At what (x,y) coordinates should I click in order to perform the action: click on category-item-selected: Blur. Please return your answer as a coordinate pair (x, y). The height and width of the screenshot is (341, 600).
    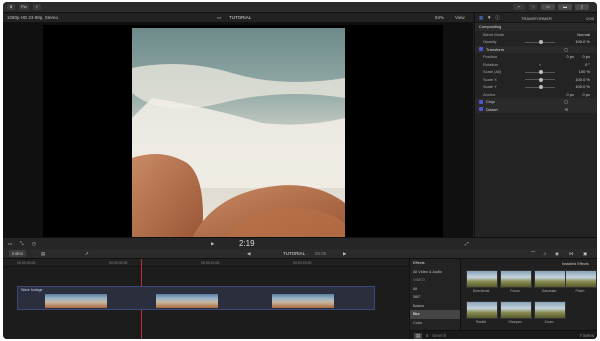
    Looking at the image, I should click on (435, 314).